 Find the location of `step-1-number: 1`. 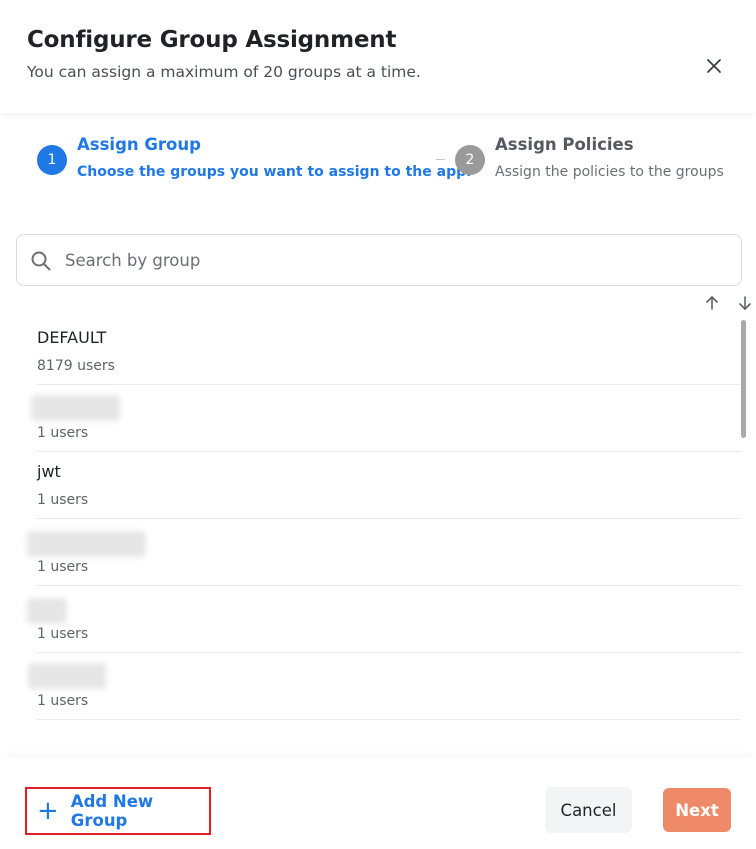

step-1-number: 1 is located at coordinates (52, 160).